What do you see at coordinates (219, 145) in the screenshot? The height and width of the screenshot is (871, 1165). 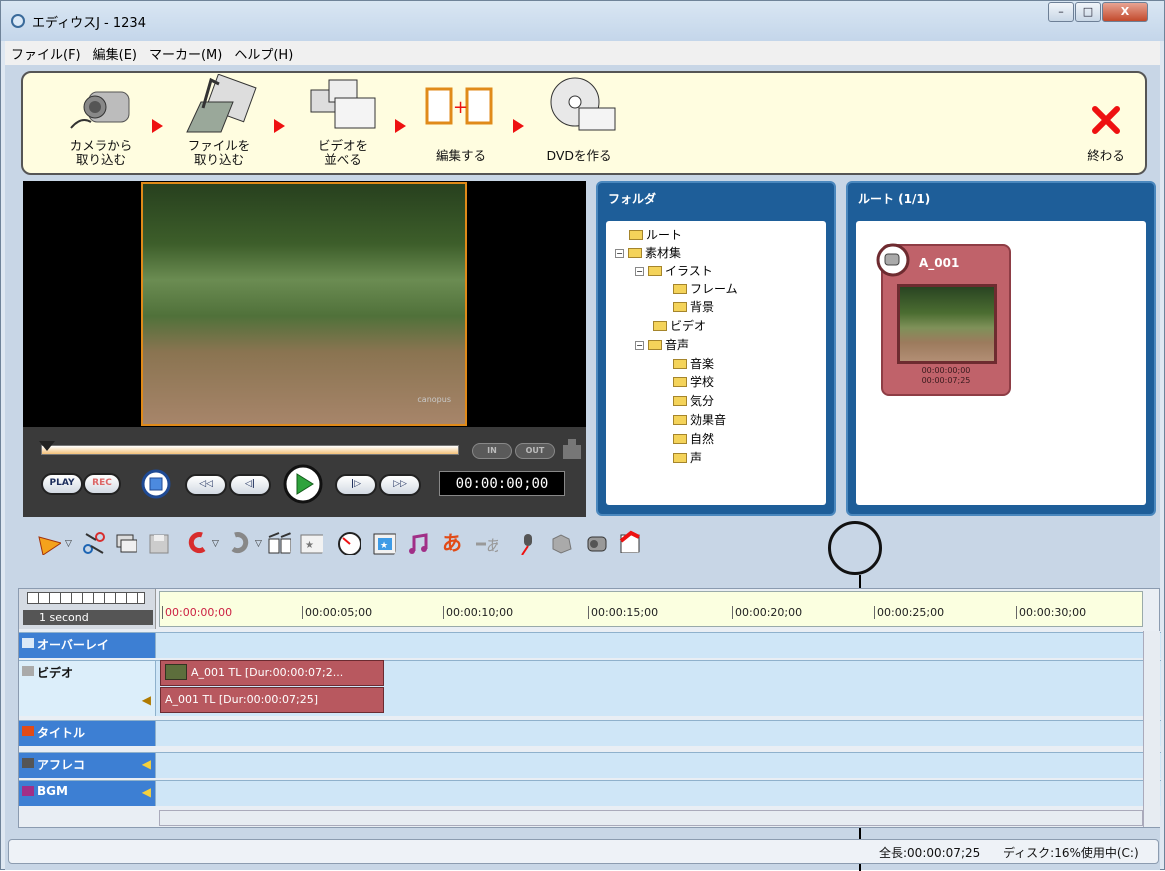 I see `wizard-step-label: ファイルを` at bounding box center [219, 145].